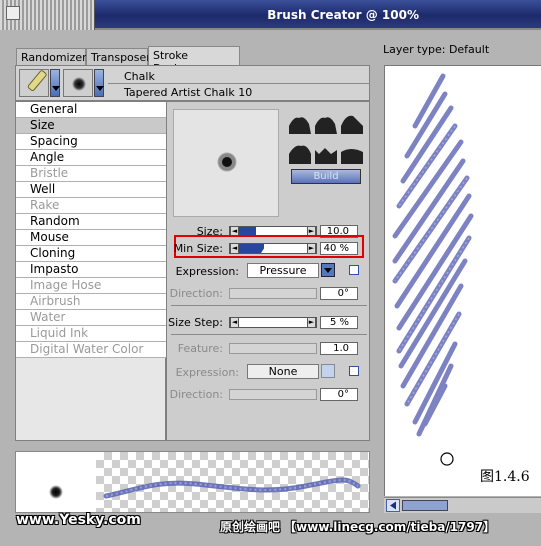  I want to click on close-icon, so click(13, 13).